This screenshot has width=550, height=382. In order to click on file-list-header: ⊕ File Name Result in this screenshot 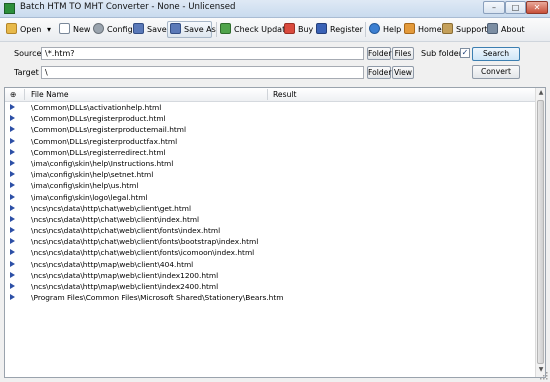, I will do `click(270, 95)`.